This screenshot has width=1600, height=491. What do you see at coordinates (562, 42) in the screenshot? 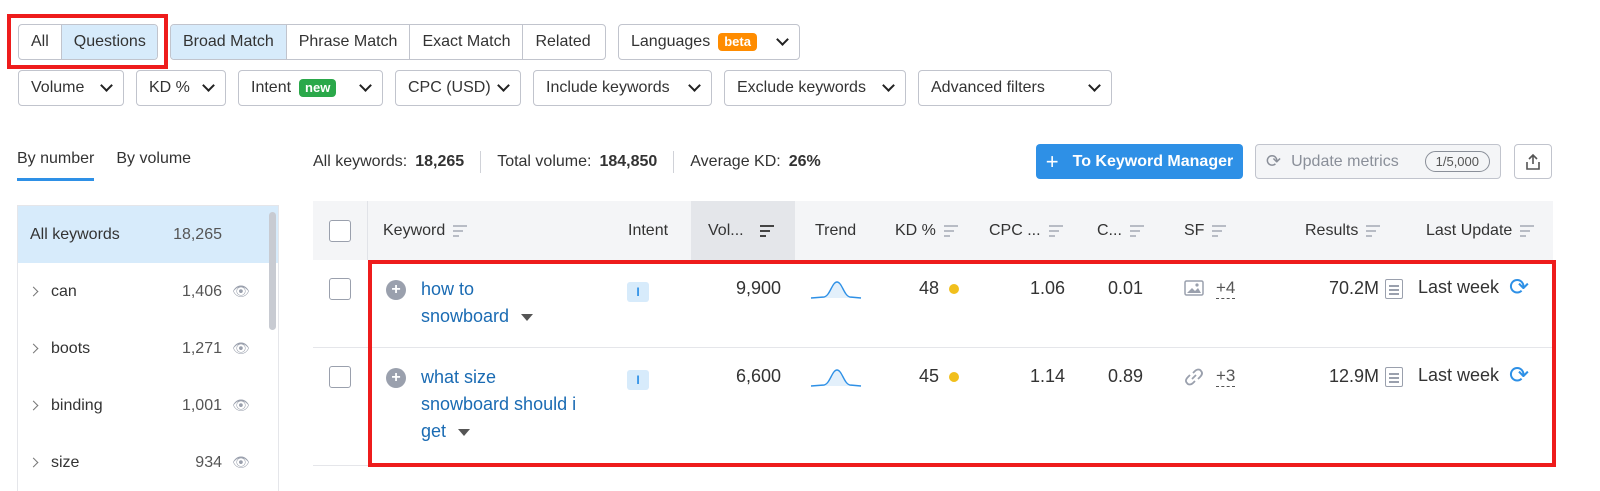
I see `tab-related: Related` at bounding box center [562, 42].